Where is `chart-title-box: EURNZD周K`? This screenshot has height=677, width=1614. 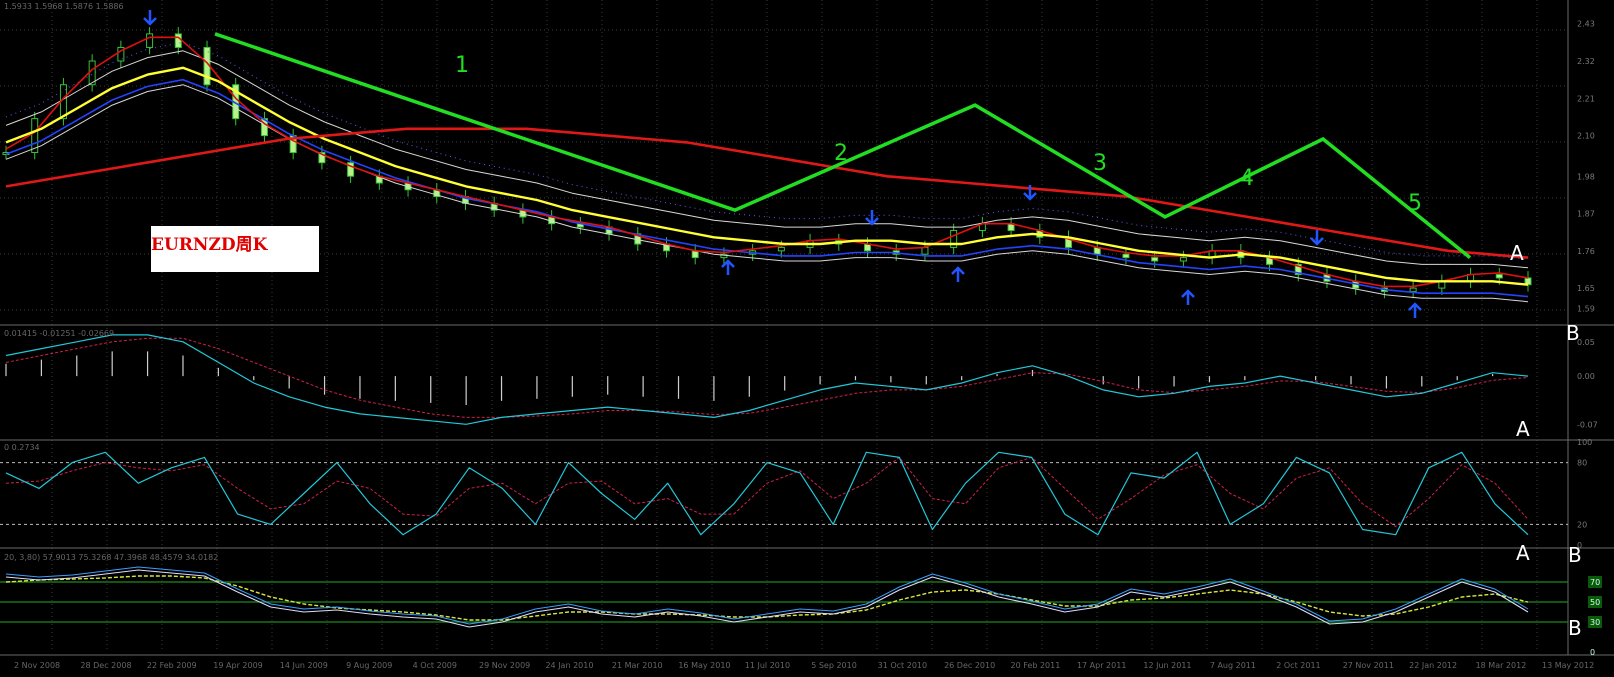
chart-title-box: EURNZD周K is located at coordinates (235, 249).